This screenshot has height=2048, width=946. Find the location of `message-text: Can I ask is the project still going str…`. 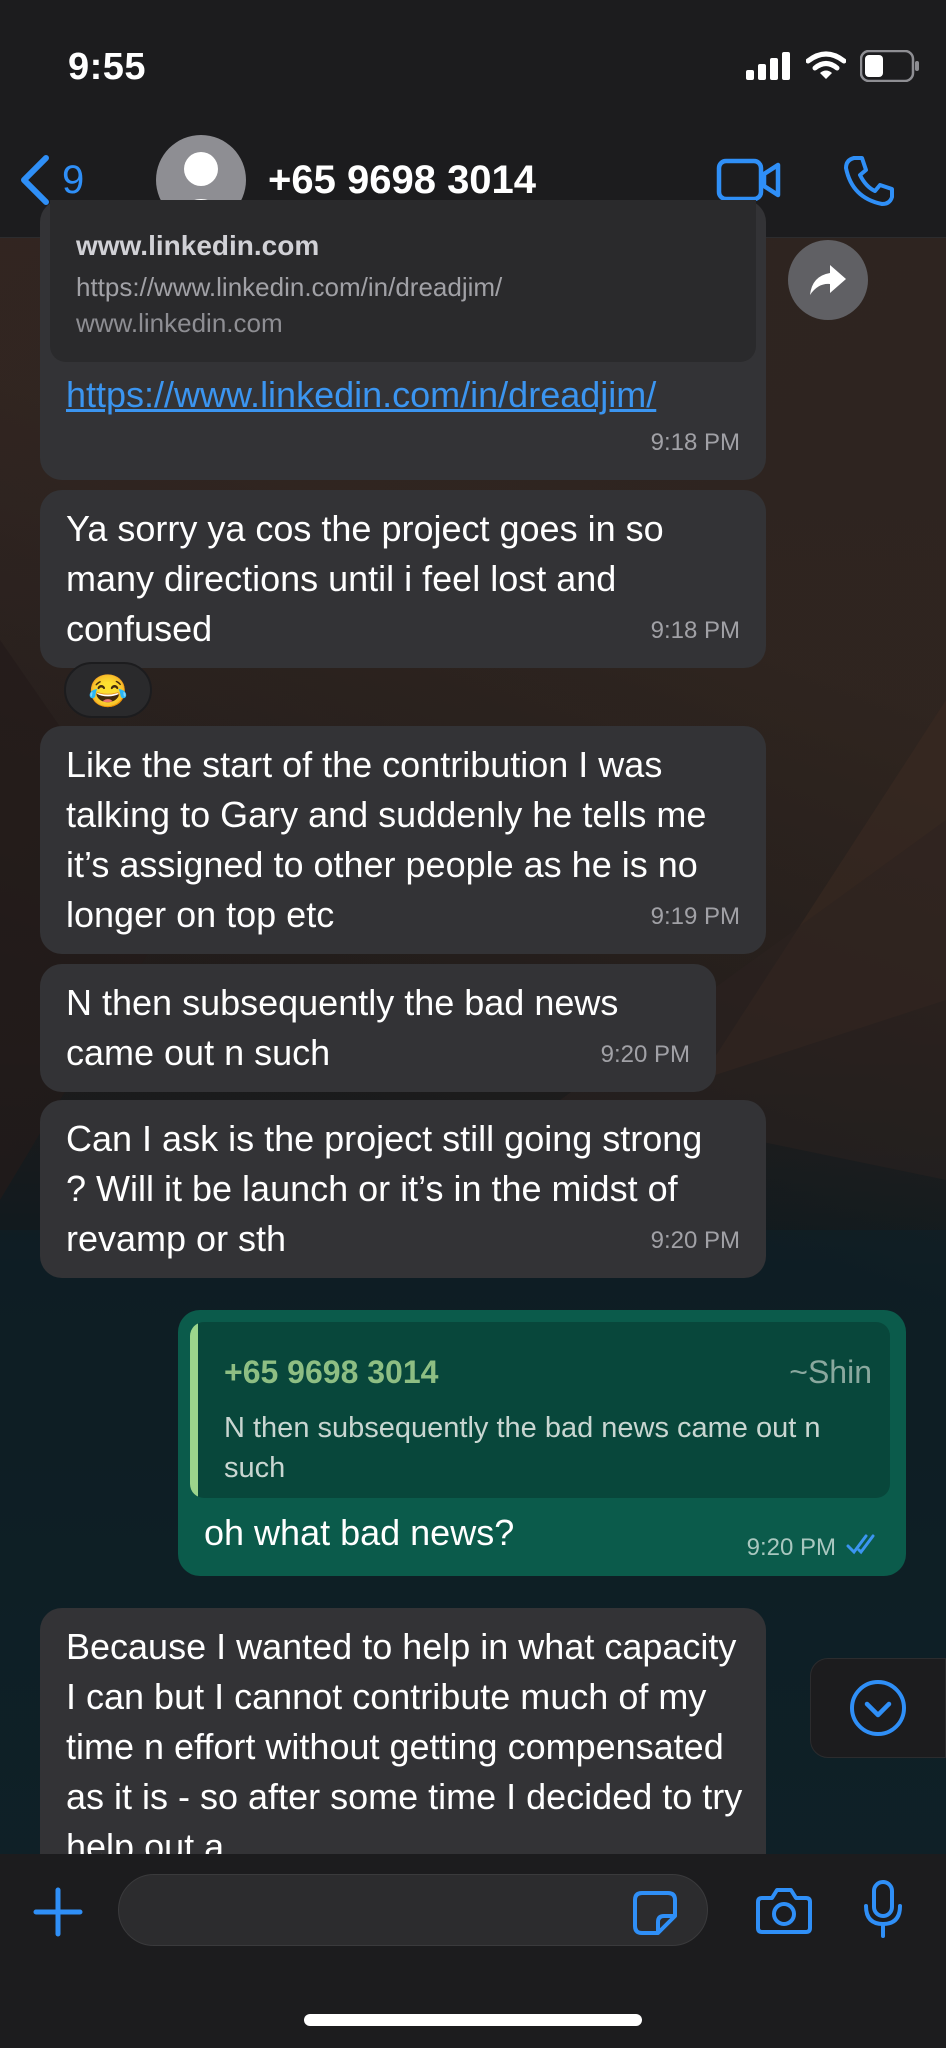

message-text: Can I ask is the project still going str… is located at coordinates (384, 1188).